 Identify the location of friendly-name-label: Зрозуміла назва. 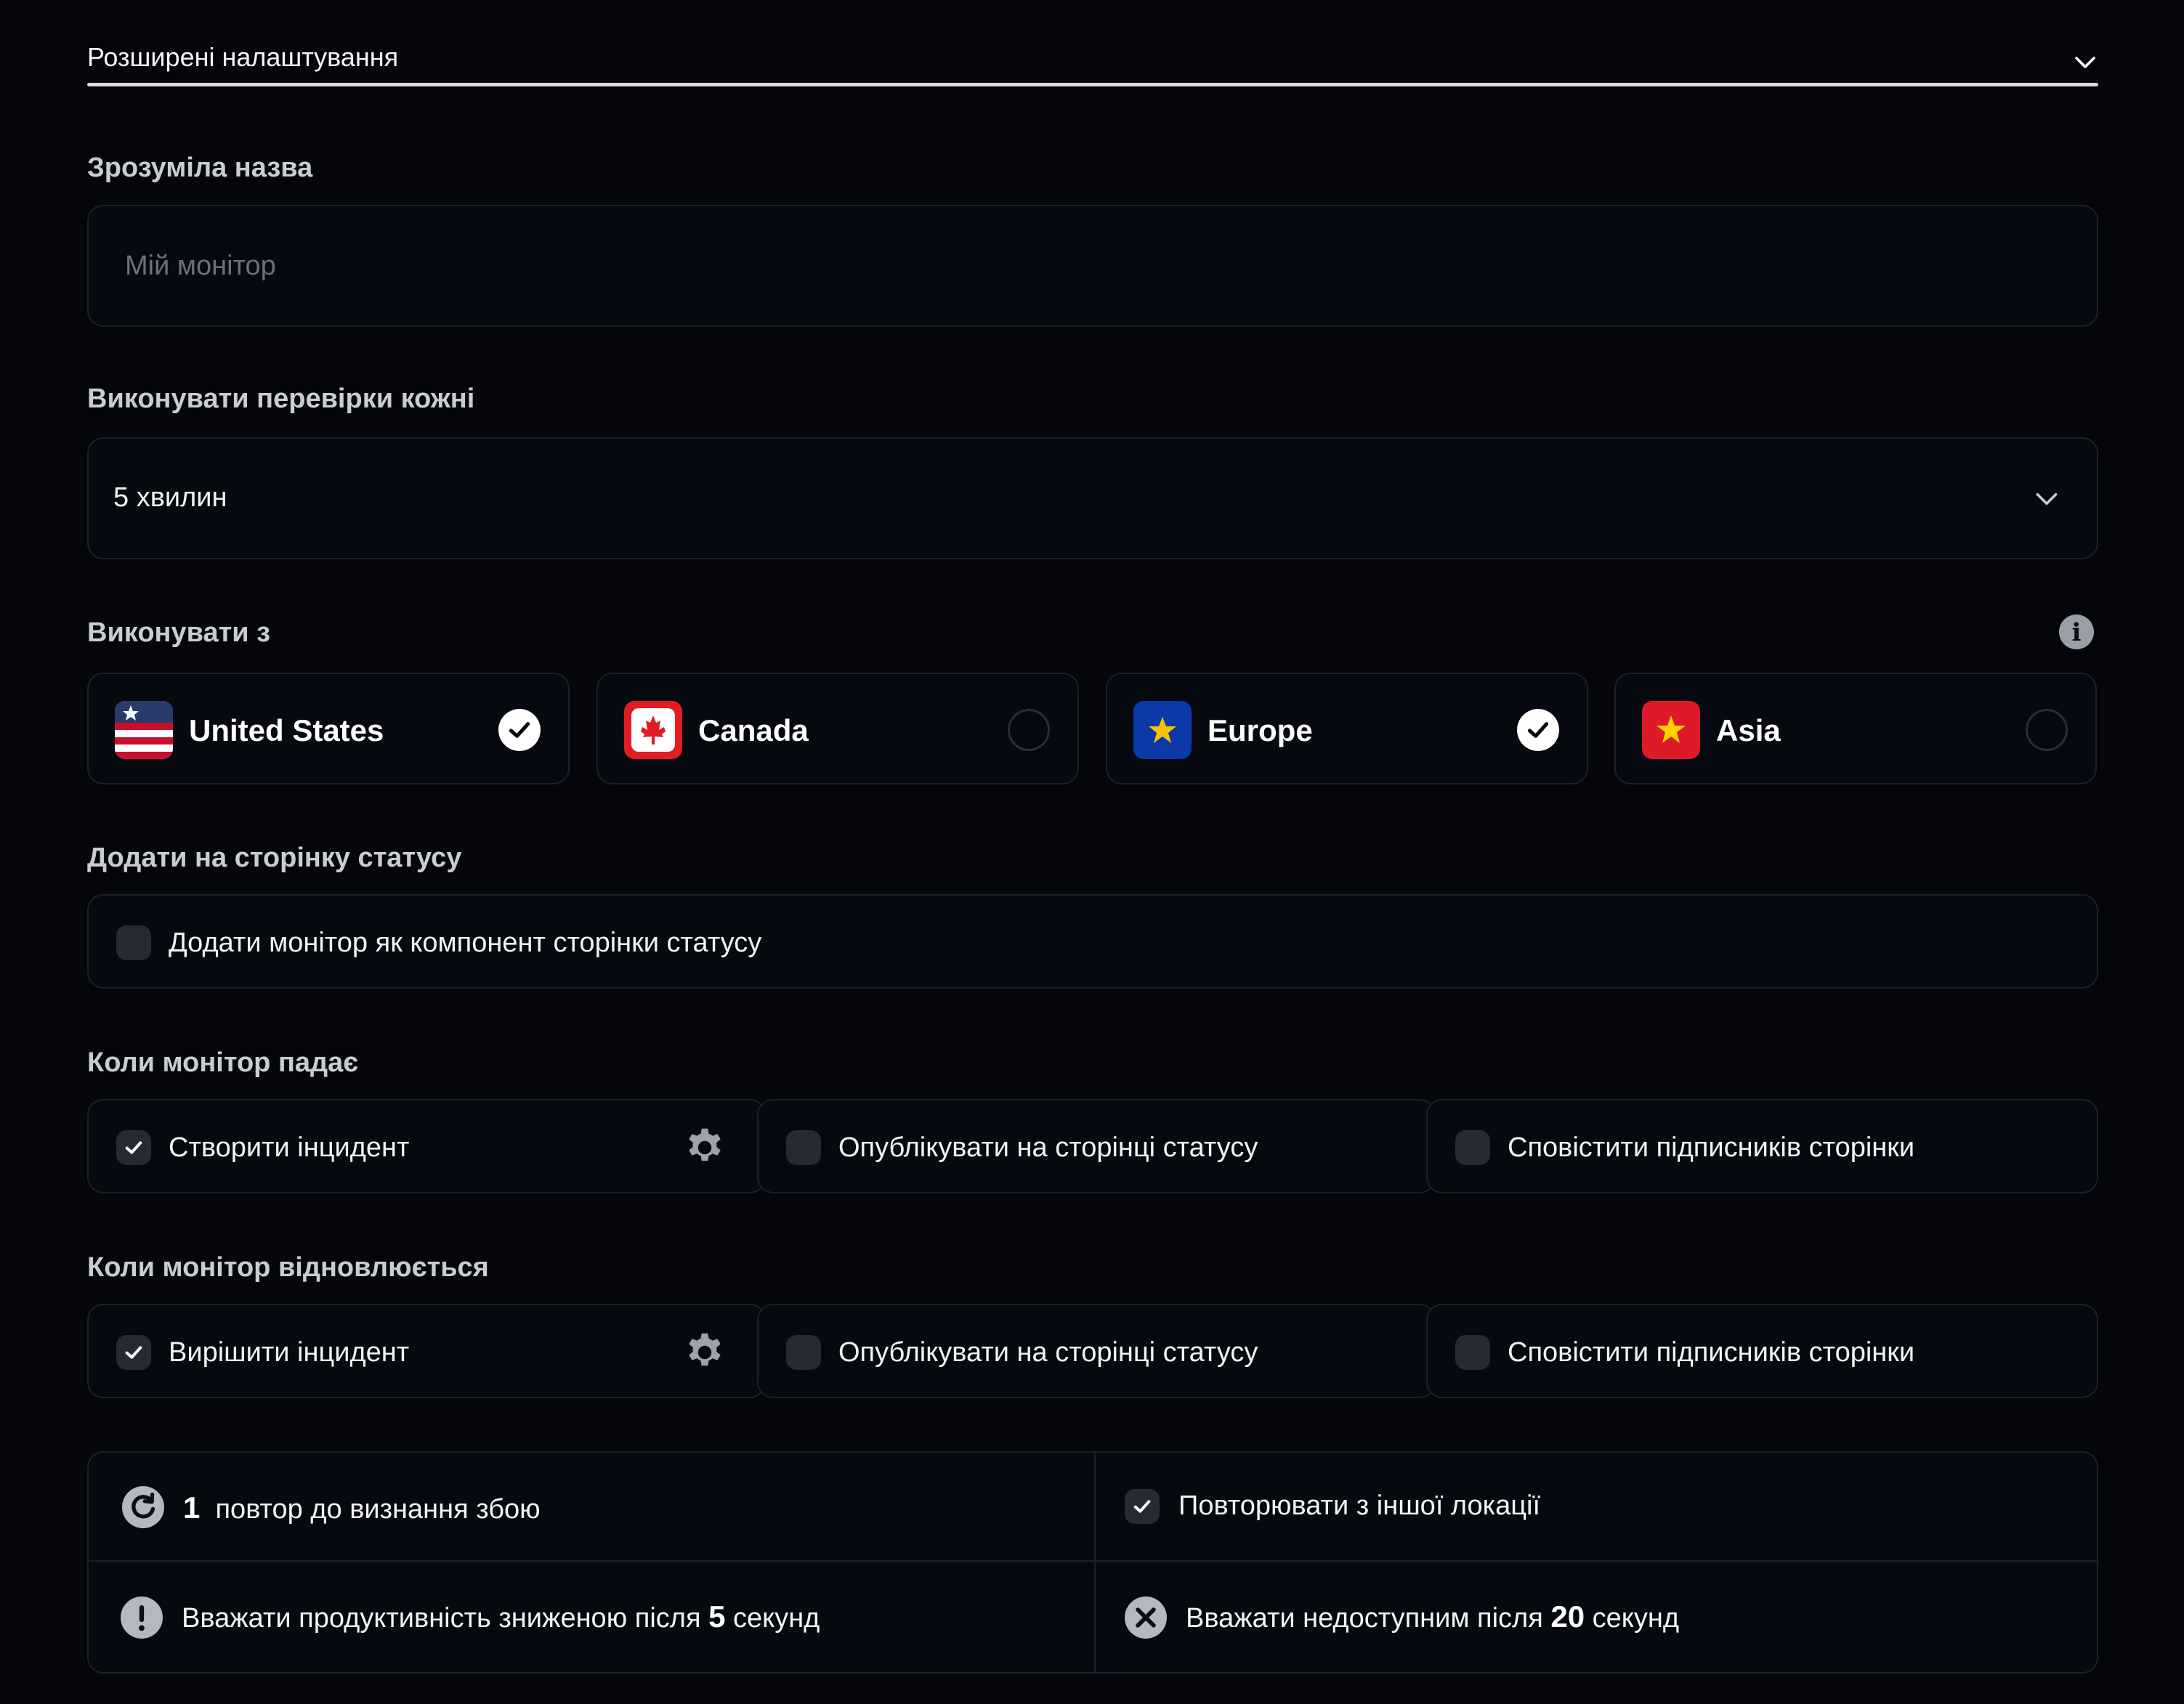
(200, 168).